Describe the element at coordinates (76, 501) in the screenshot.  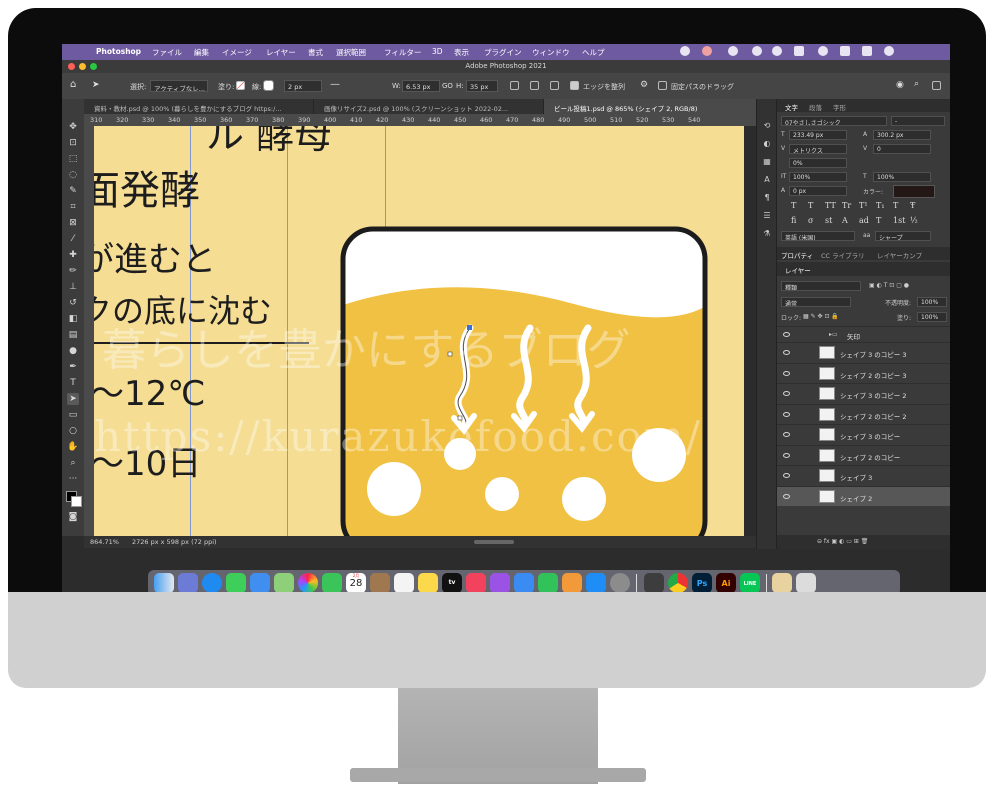
I see `background-color-swatch` at that location.